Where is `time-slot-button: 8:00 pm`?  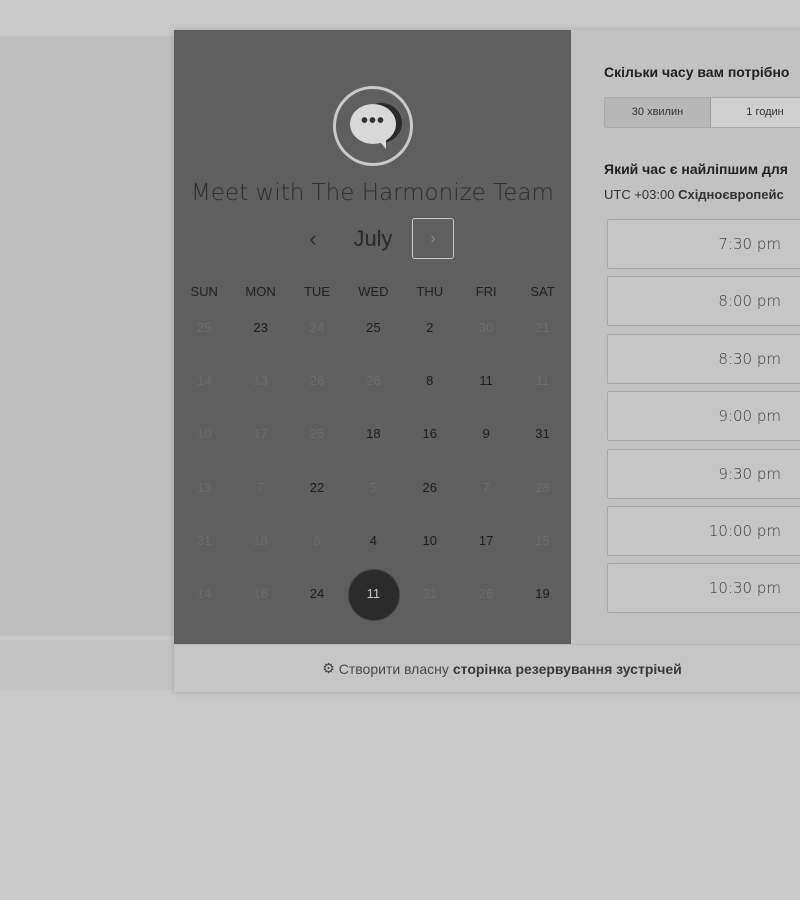 time-slot-button: 8:00 pm is located at coordinates (703, 301).